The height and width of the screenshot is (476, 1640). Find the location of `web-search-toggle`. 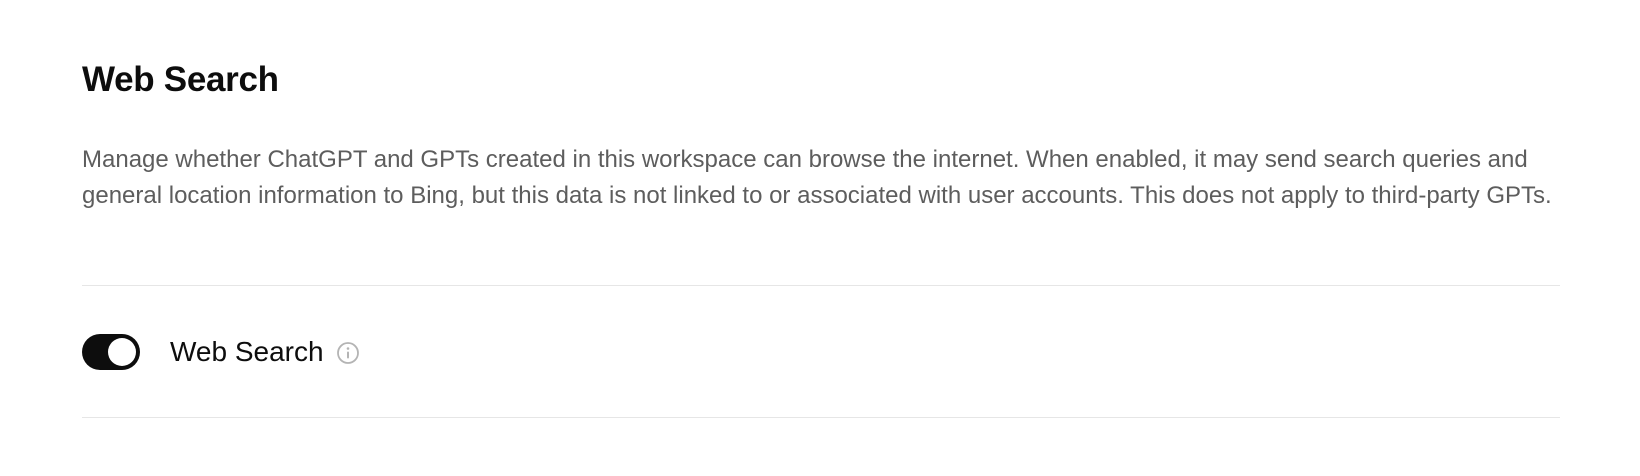

web-search-toggle is located at coordinates (111, 352).